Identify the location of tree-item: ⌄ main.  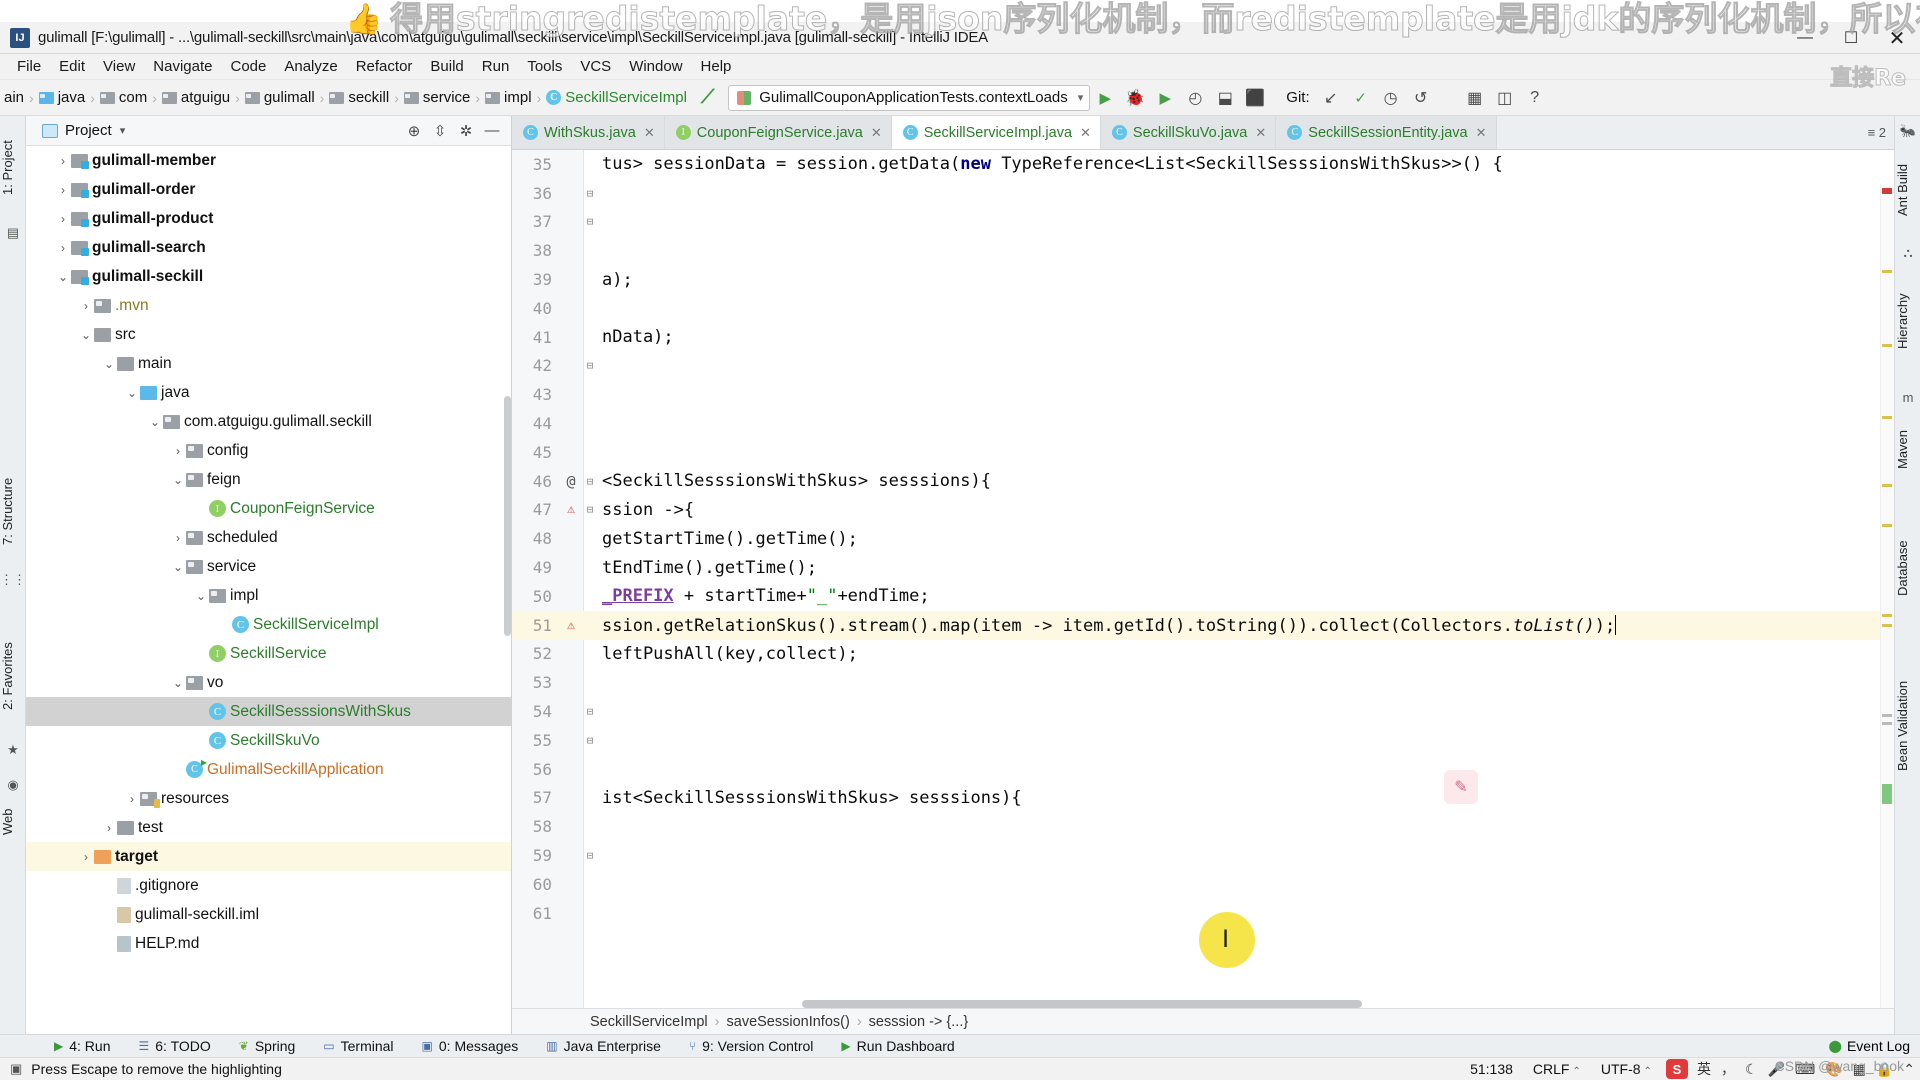
(268, 363).